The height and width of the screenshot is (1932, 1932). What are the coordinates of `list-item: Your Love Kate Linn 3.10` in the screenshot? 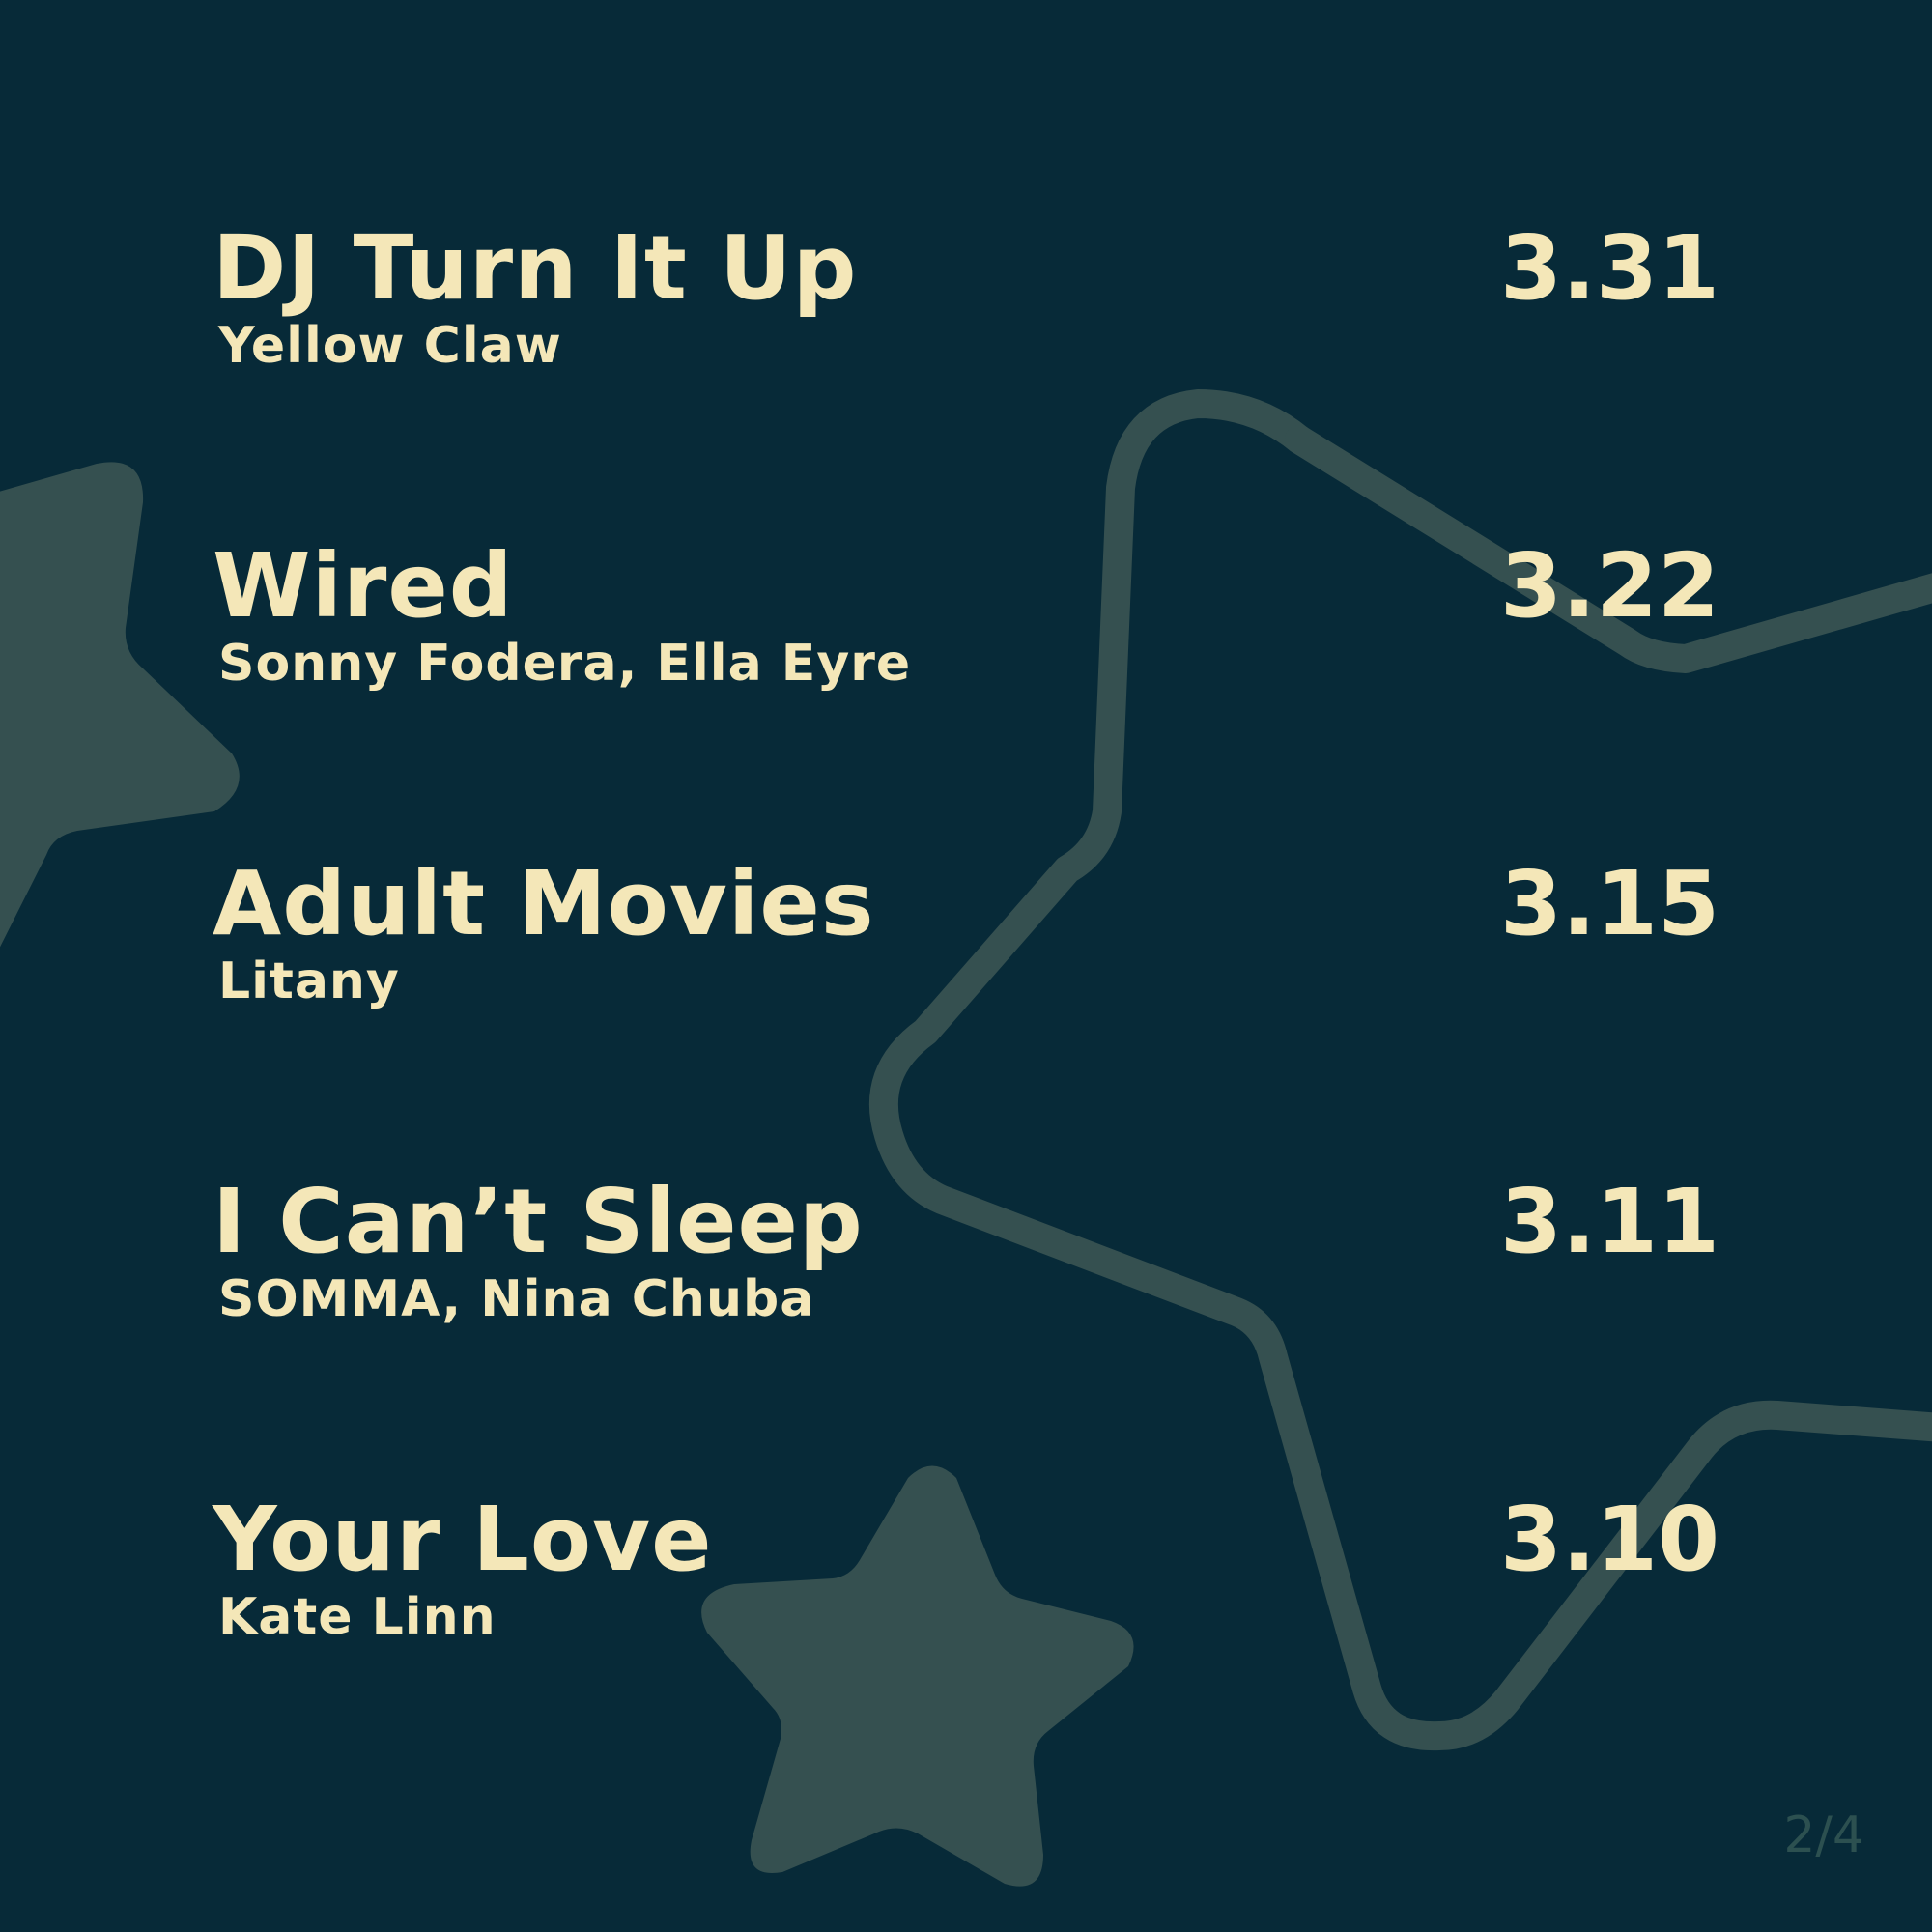 It's located at (966, 1588).